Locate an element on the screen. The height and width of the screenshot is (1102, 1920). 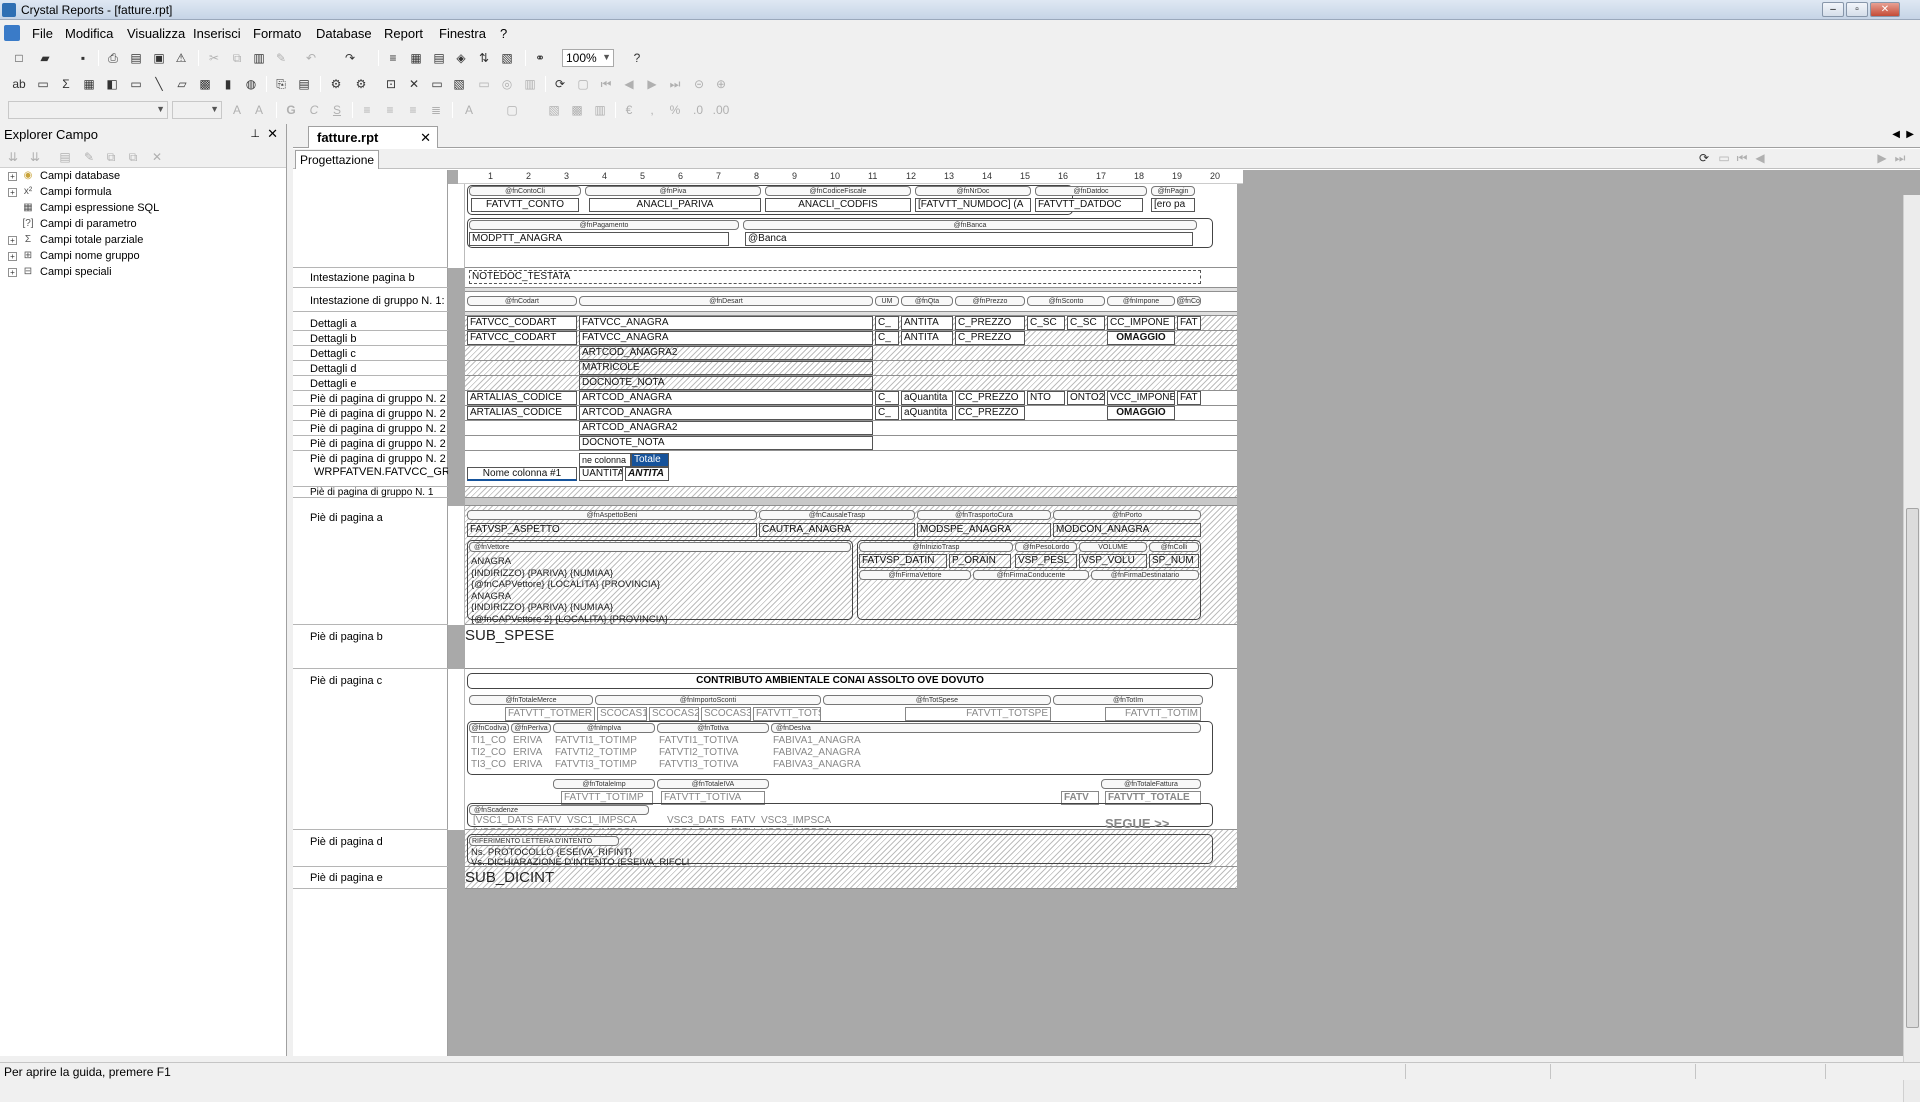
export-icon: ⚠ is located at coordinates (181, 58).